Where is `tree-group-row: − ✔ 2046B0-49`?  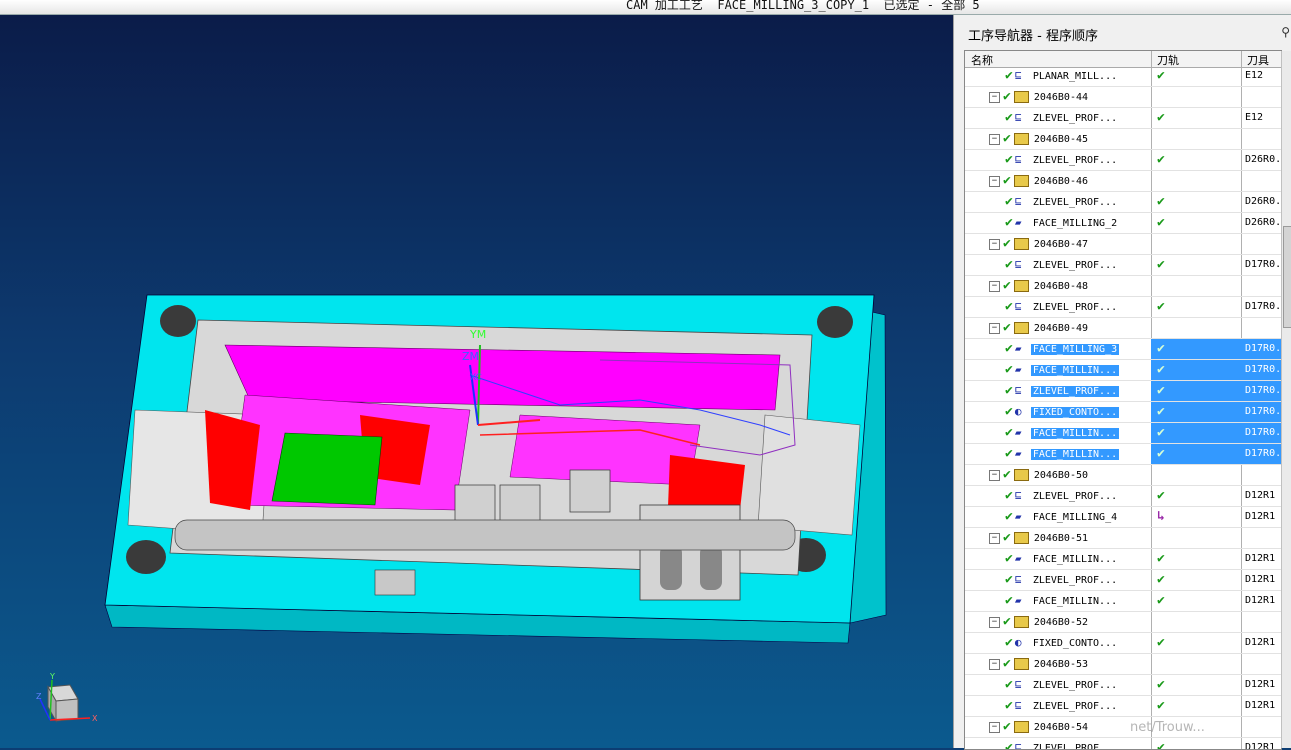
tree-group-row: − ✔ 2046B0-49 is located at coordinates (1123, 328).